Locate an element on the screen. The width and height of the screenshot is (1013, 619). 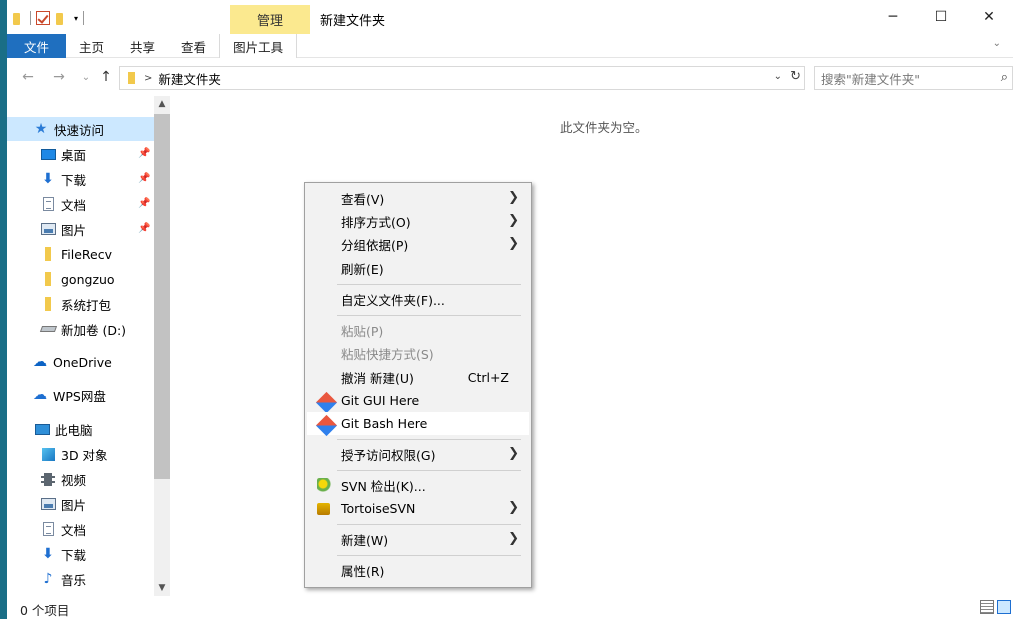
menu-item-label: 粘贴(P) is located at coordinates (362, 331).